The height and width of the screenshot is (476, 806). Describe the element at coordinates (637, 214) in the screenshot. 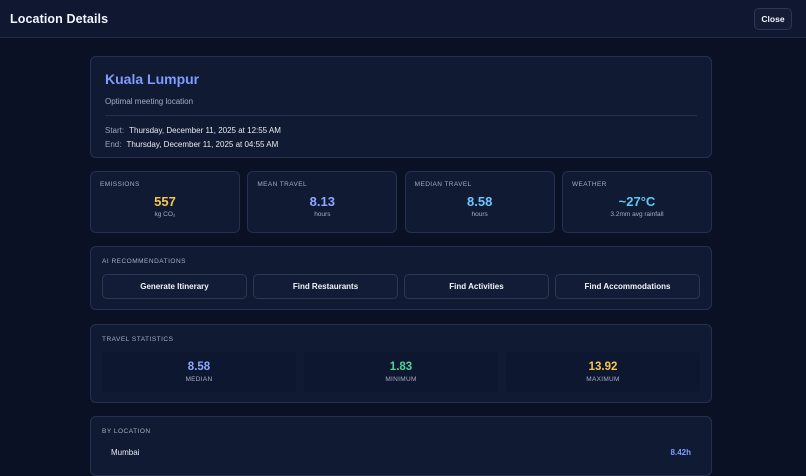

I see `metric-unit: 3.2mm avg rainfall` at that location.